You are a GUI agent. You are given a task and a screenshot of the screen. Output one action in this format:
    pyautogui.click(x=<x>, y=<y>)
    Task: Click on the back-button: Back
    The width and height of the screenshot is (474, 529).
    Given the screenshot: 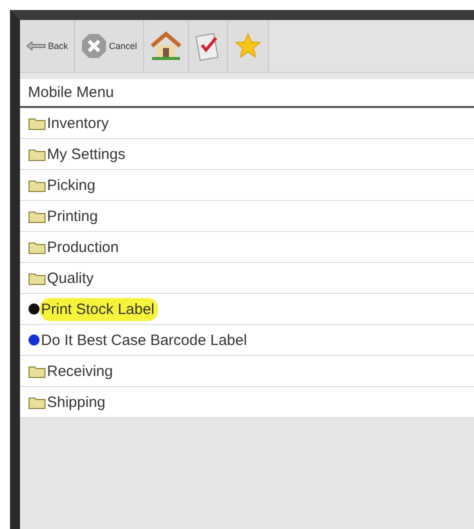 What is the action you would take?
    pyautogui.click(x=48, y=46)
    